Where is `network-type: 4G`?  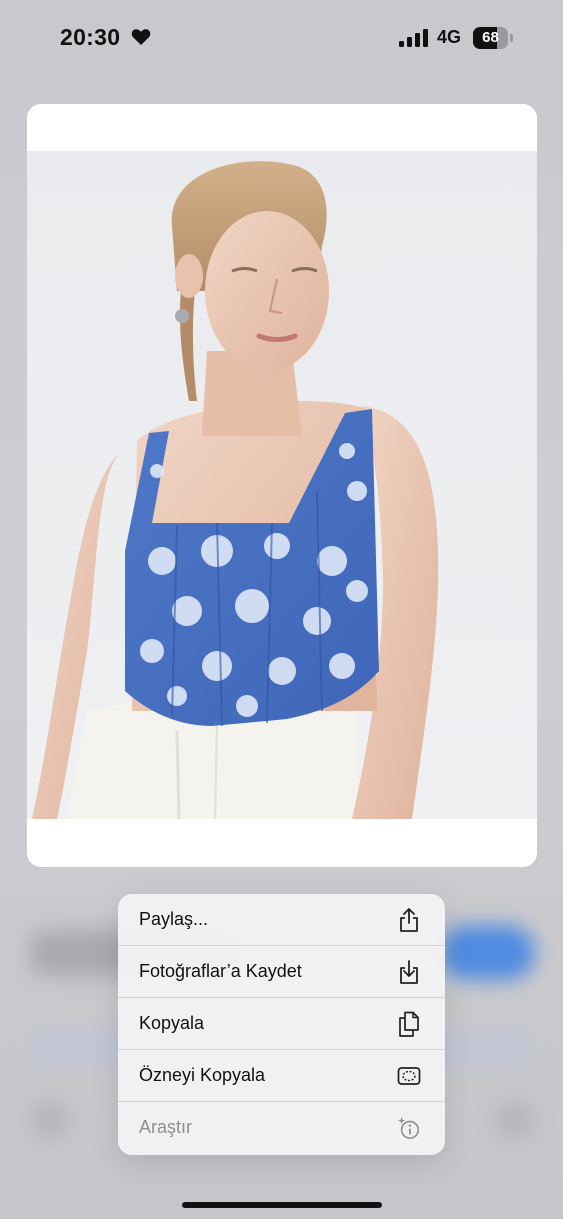
network-type: 4G is located at coordinates (449, 37).